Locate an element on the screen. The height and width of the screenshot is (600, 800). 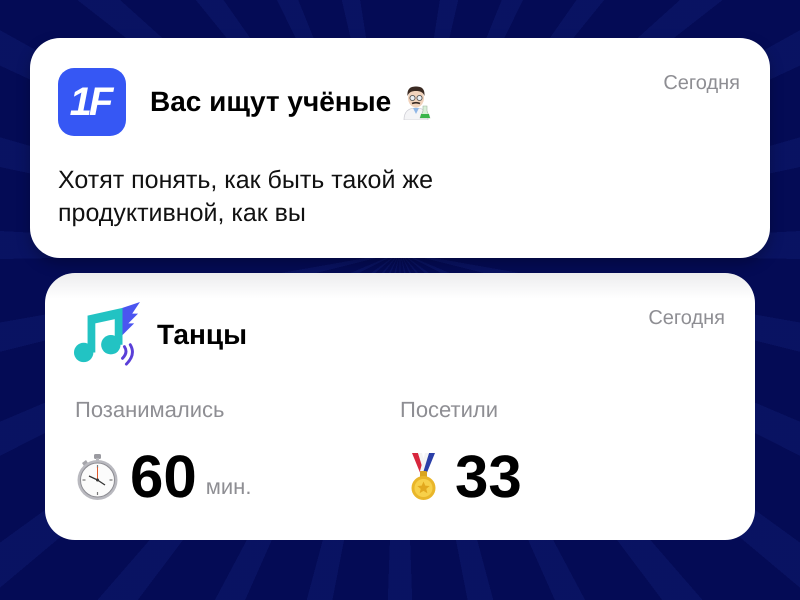
notification-body: Хотят понять, как быть такой же продуктивной, как вы is located at coordinates (246, 197).